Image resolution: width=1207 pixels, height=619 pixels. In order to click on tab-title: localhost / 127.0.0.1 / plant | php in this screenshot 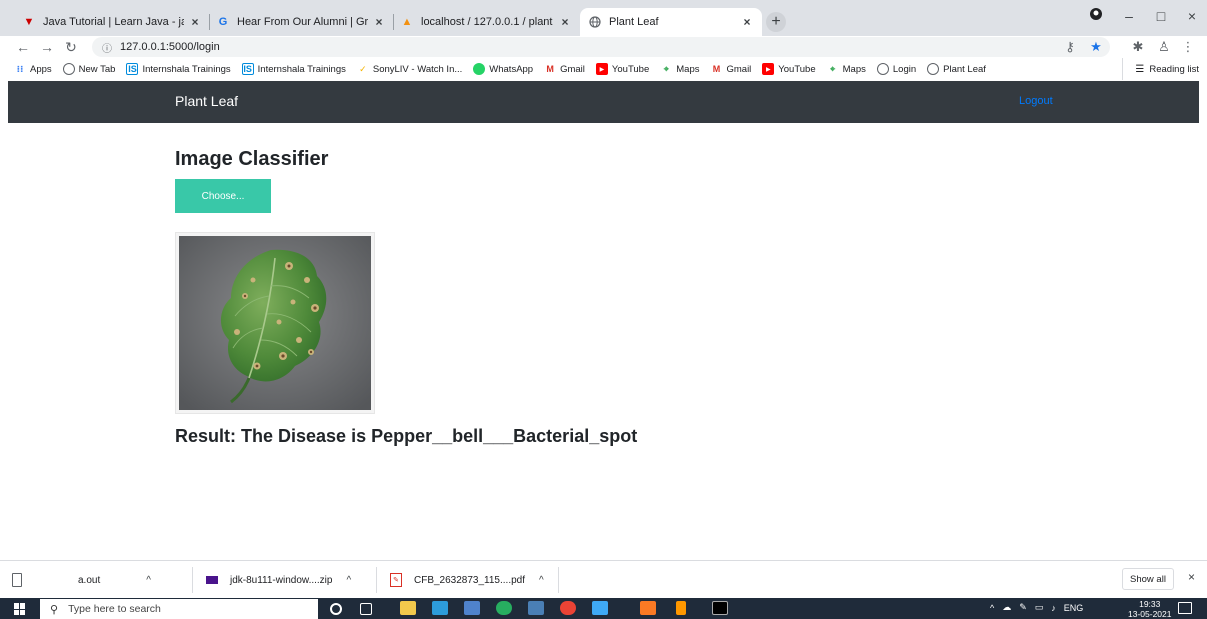, I will do `click(487, 22)`.